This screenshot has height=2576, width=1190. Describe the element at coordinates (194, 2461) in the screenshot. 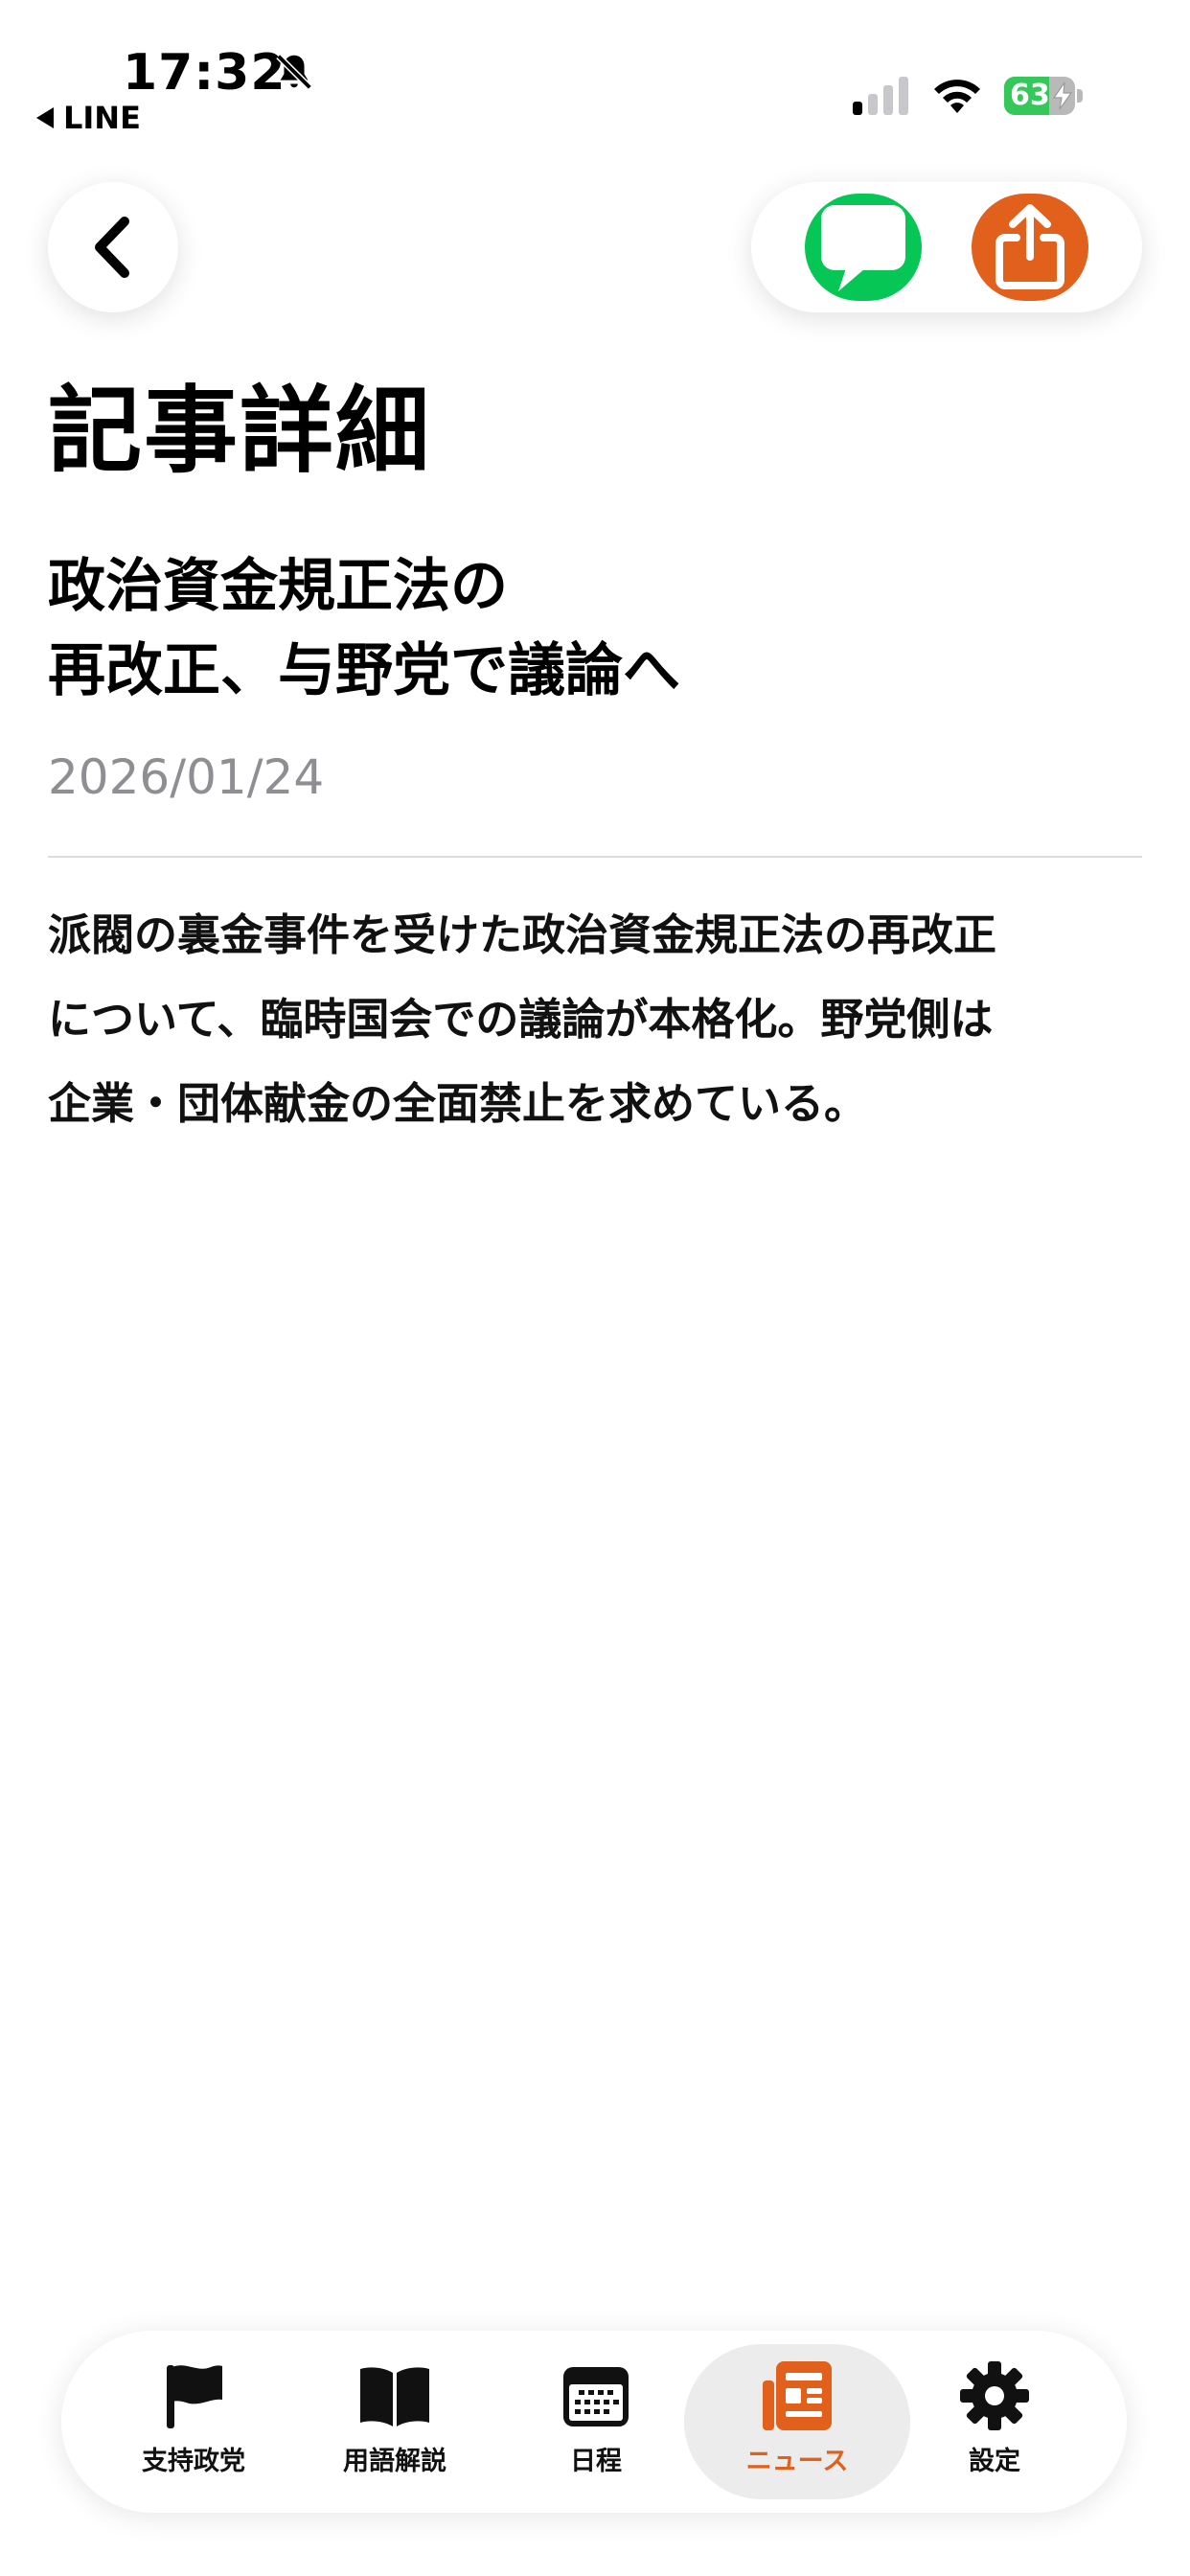

I see `tab-label: 支持政党` at that location.